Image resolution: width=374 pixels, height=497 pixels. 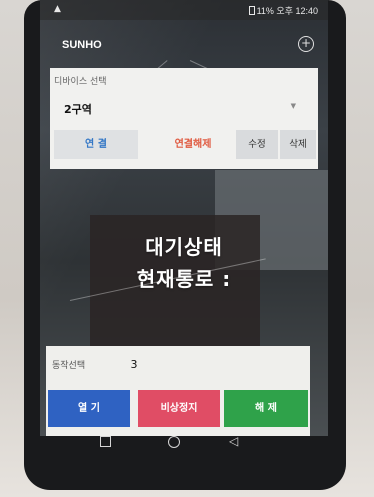 I want to click on status-time: 11% 오후 12:40, so click(x=287, y=11).